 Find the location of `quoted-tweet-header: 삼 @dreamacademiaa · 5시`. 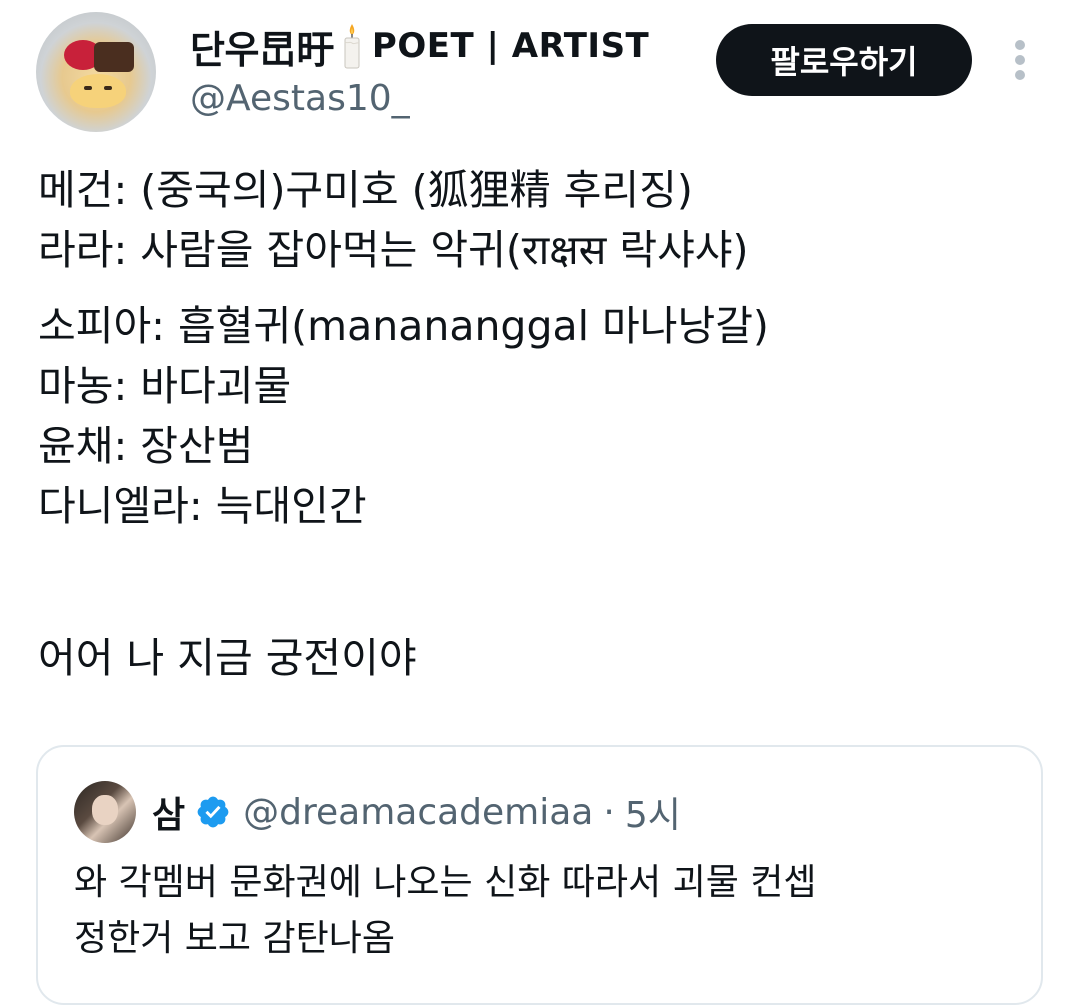

quoted-tweet-header: 삼 @dreamacademiaa · 5시 is located at coordinates (416, 812).